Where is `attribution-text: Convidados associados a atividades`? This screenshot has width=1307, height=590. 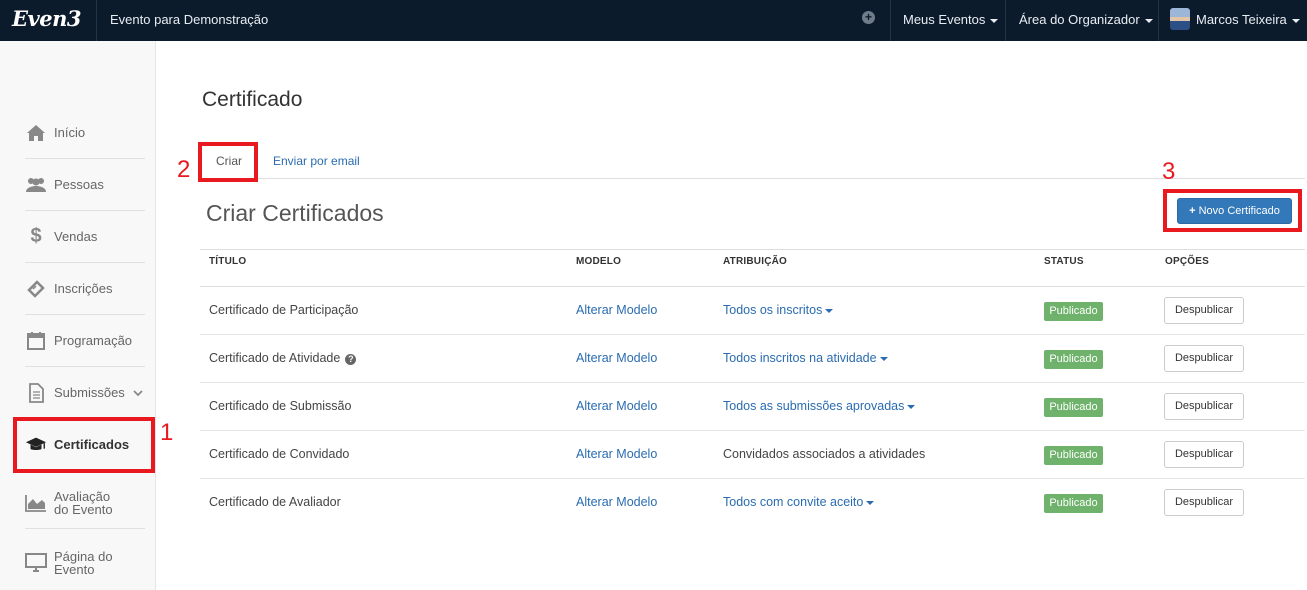
attribution-text: Convidados associados a atividades is located at coordinates (824, 454).